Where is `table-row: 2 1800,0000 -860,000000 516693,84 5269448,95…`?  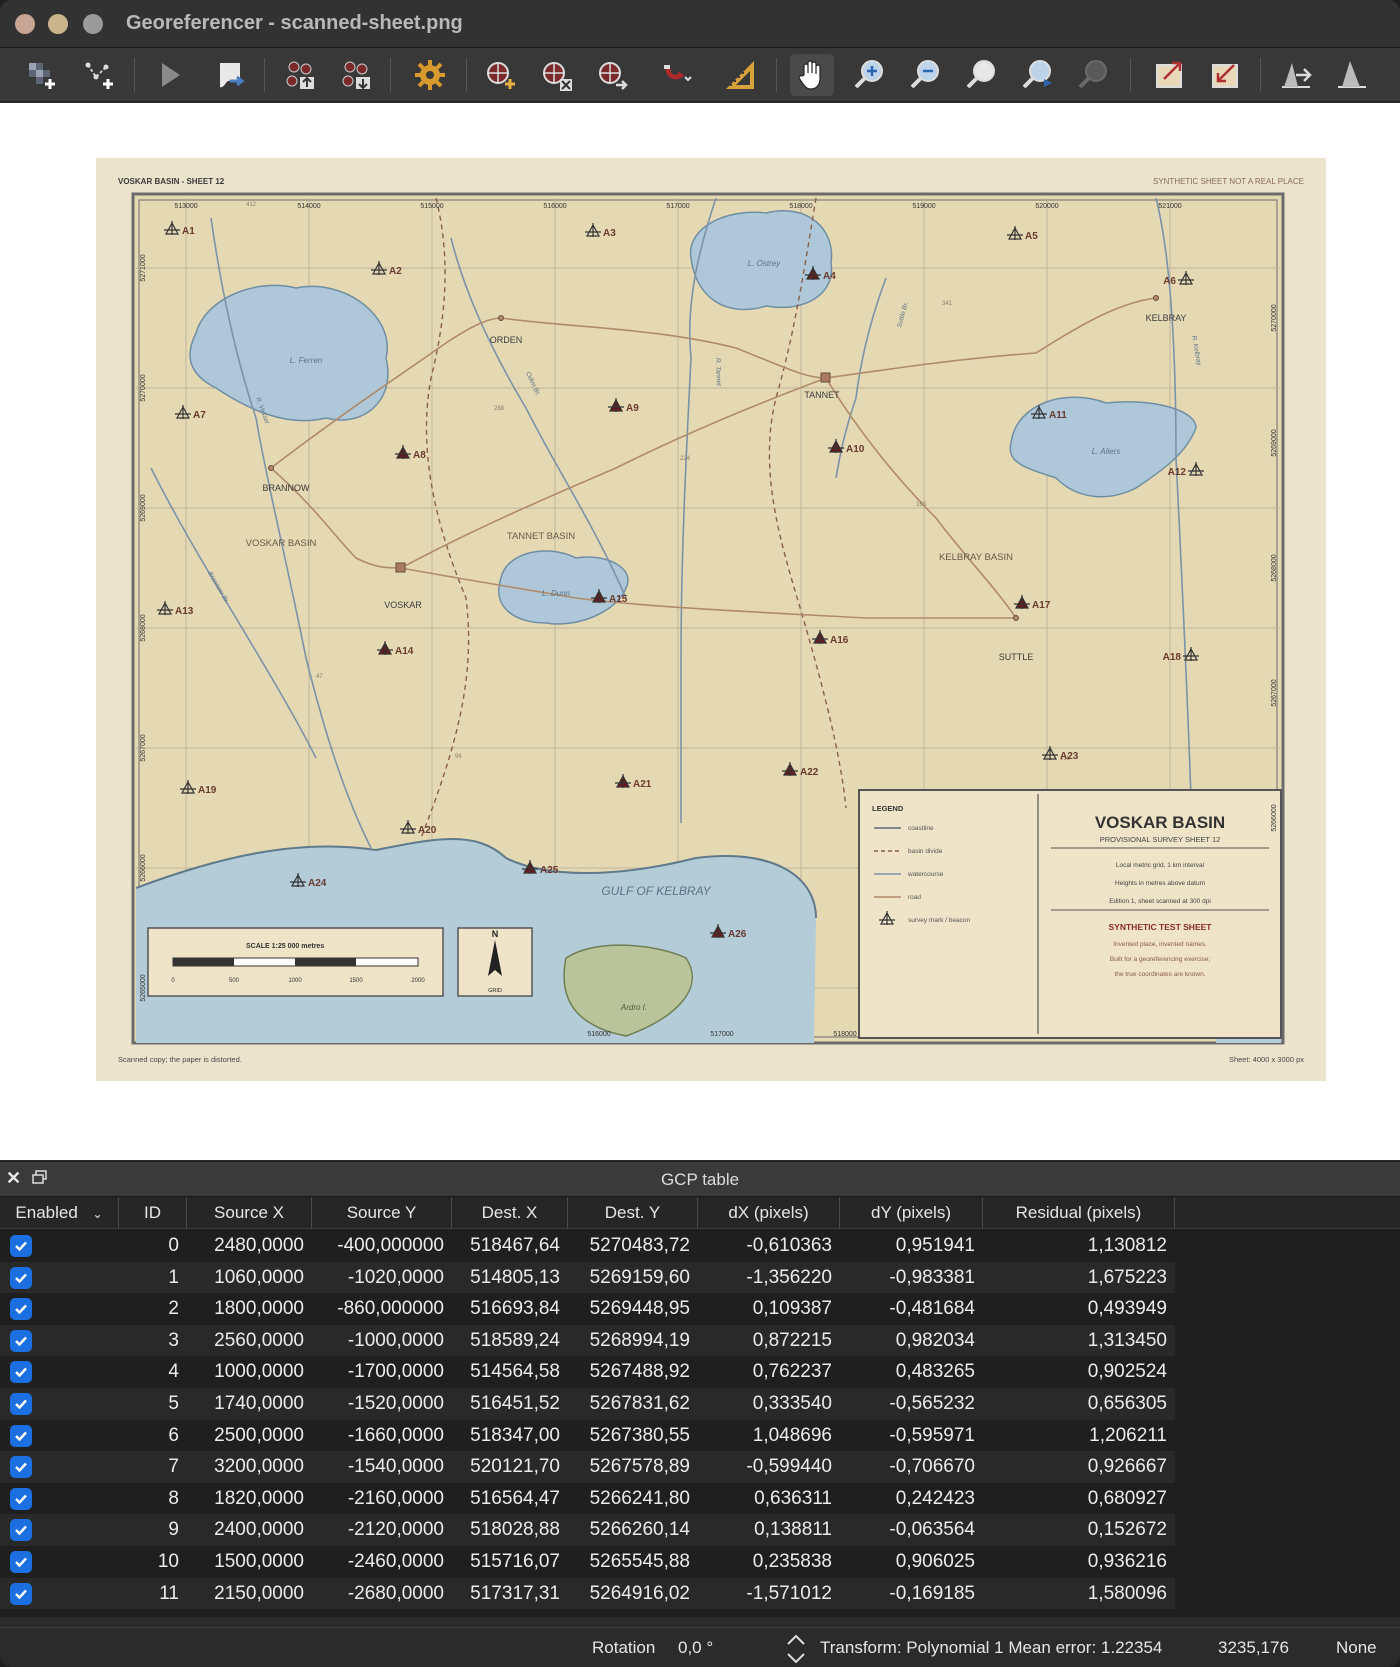
table-row: 2 1800,0000 -860,000000 516693,84 5269448,95… is located at coordinates (587, 1309).